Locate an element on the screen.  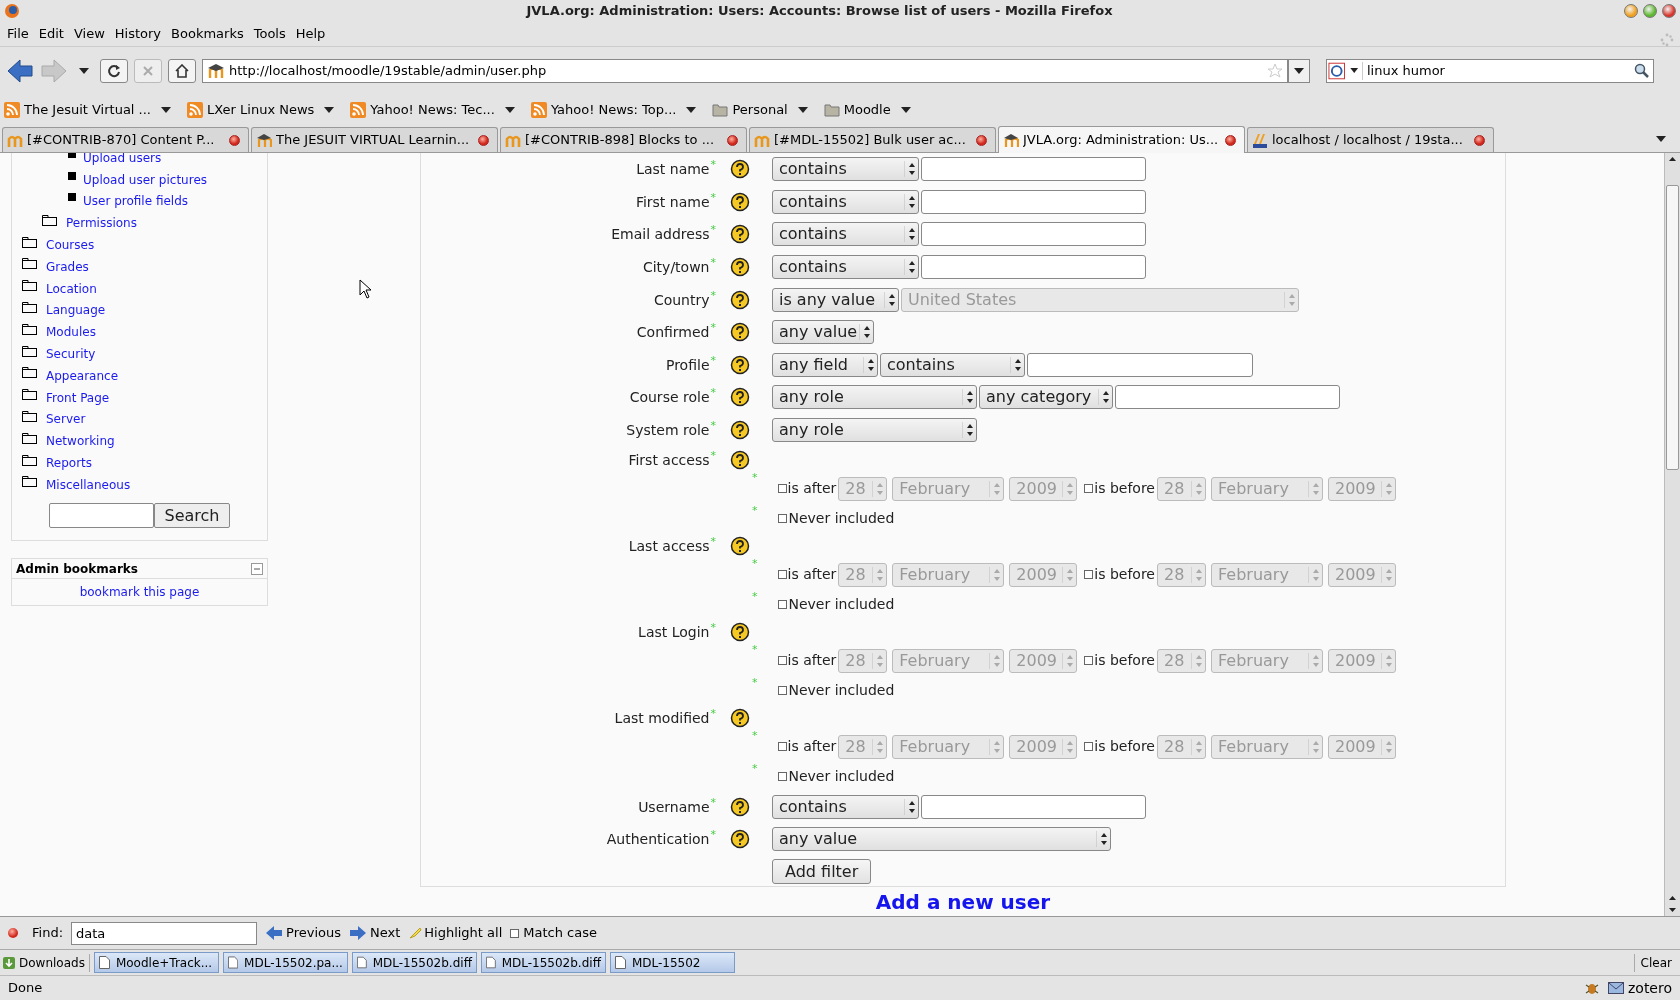
sidebar-link: Location is located at coordinates (71, 288).